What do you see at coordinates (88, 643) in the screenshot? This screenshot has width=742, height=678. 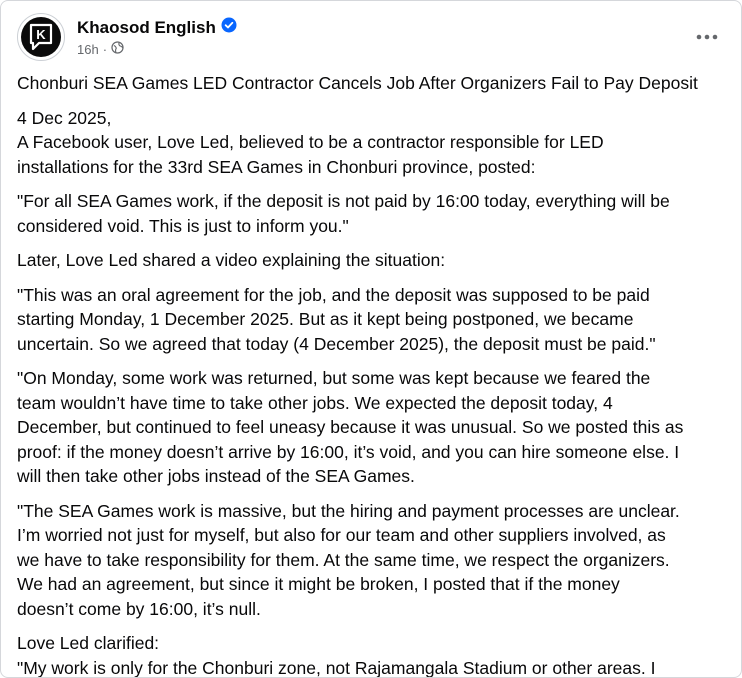 I see `post-text-line: Love Led clarified:` at bounding box center [88, 643].